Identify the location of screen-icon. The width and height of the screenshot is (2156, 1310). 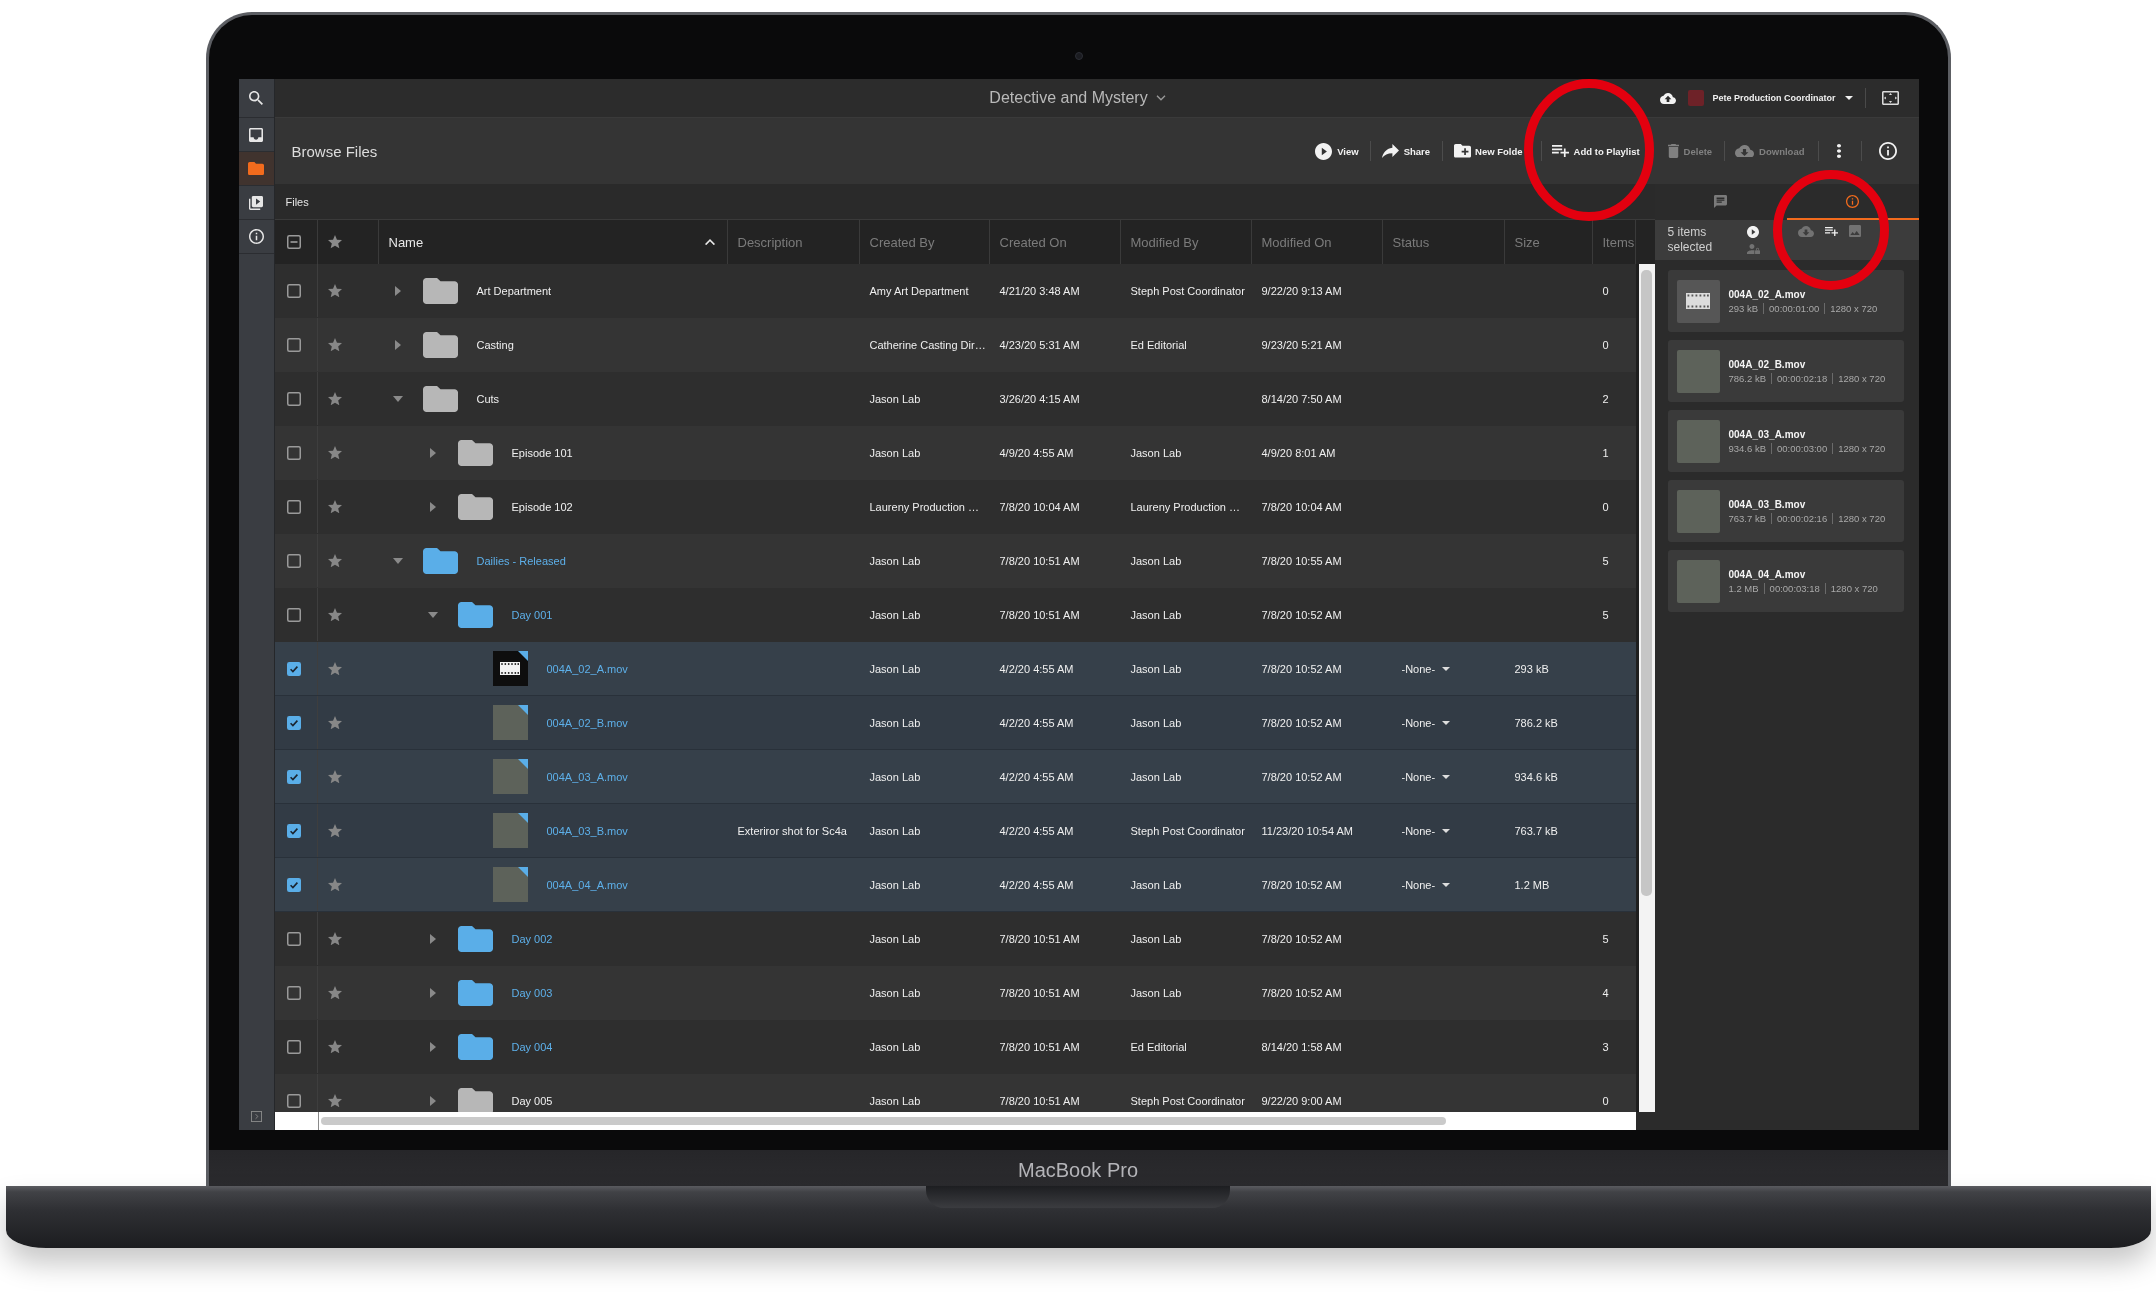
(1890, 98).